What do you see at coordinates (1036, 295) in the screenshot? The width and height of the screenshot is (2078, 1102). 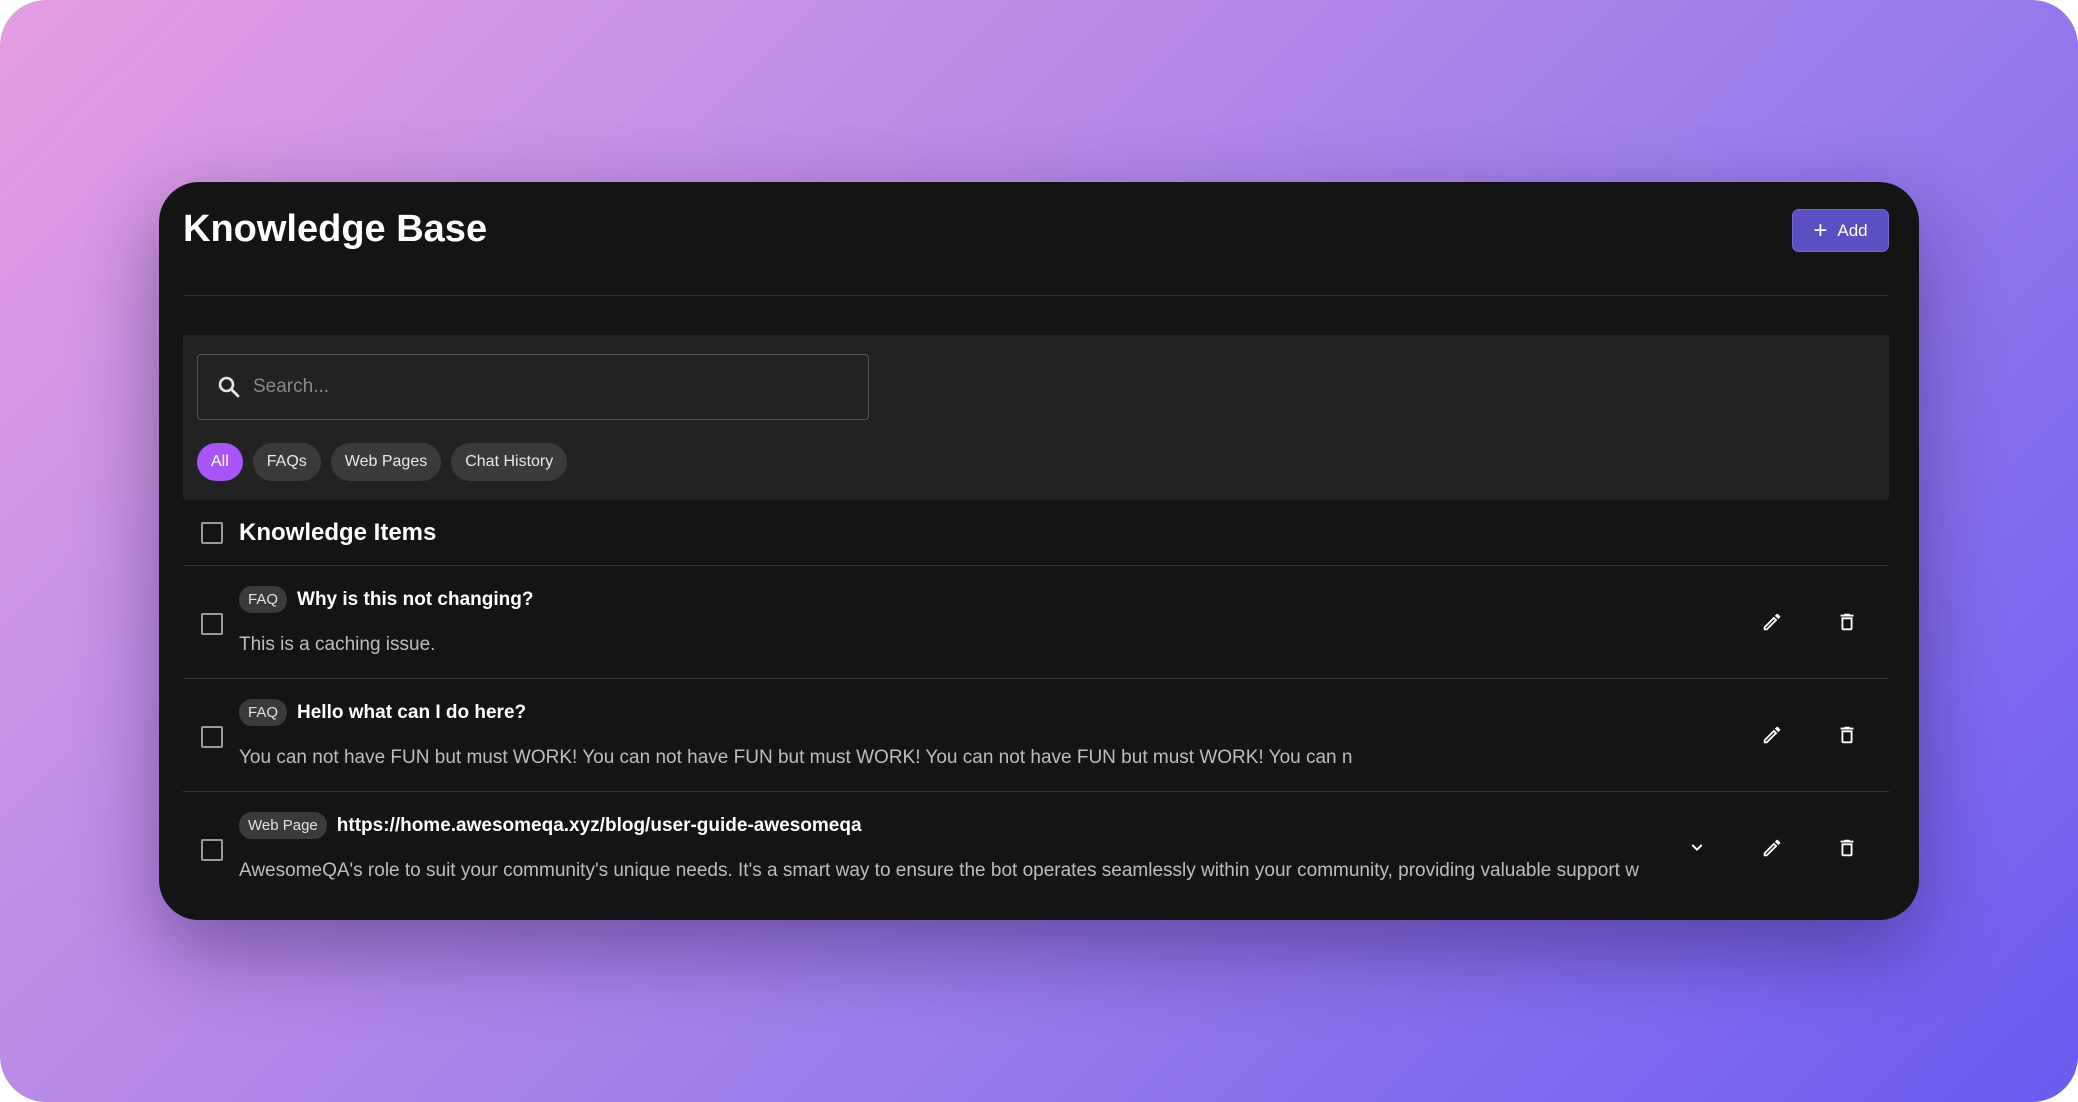 I see `header-divider` at bounding box center [1036, 295].